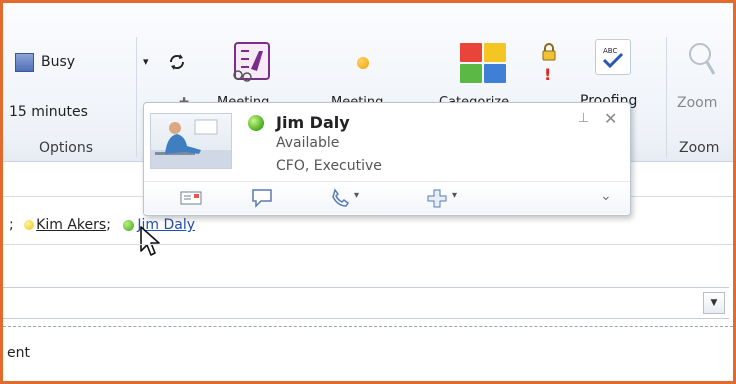 The width and height of the screenshot is (736, 384). What do you see at coordinates (714, 303) in the screenshot?
I see `chevron-down-icon: ▼` at bounding box center [714, 303].